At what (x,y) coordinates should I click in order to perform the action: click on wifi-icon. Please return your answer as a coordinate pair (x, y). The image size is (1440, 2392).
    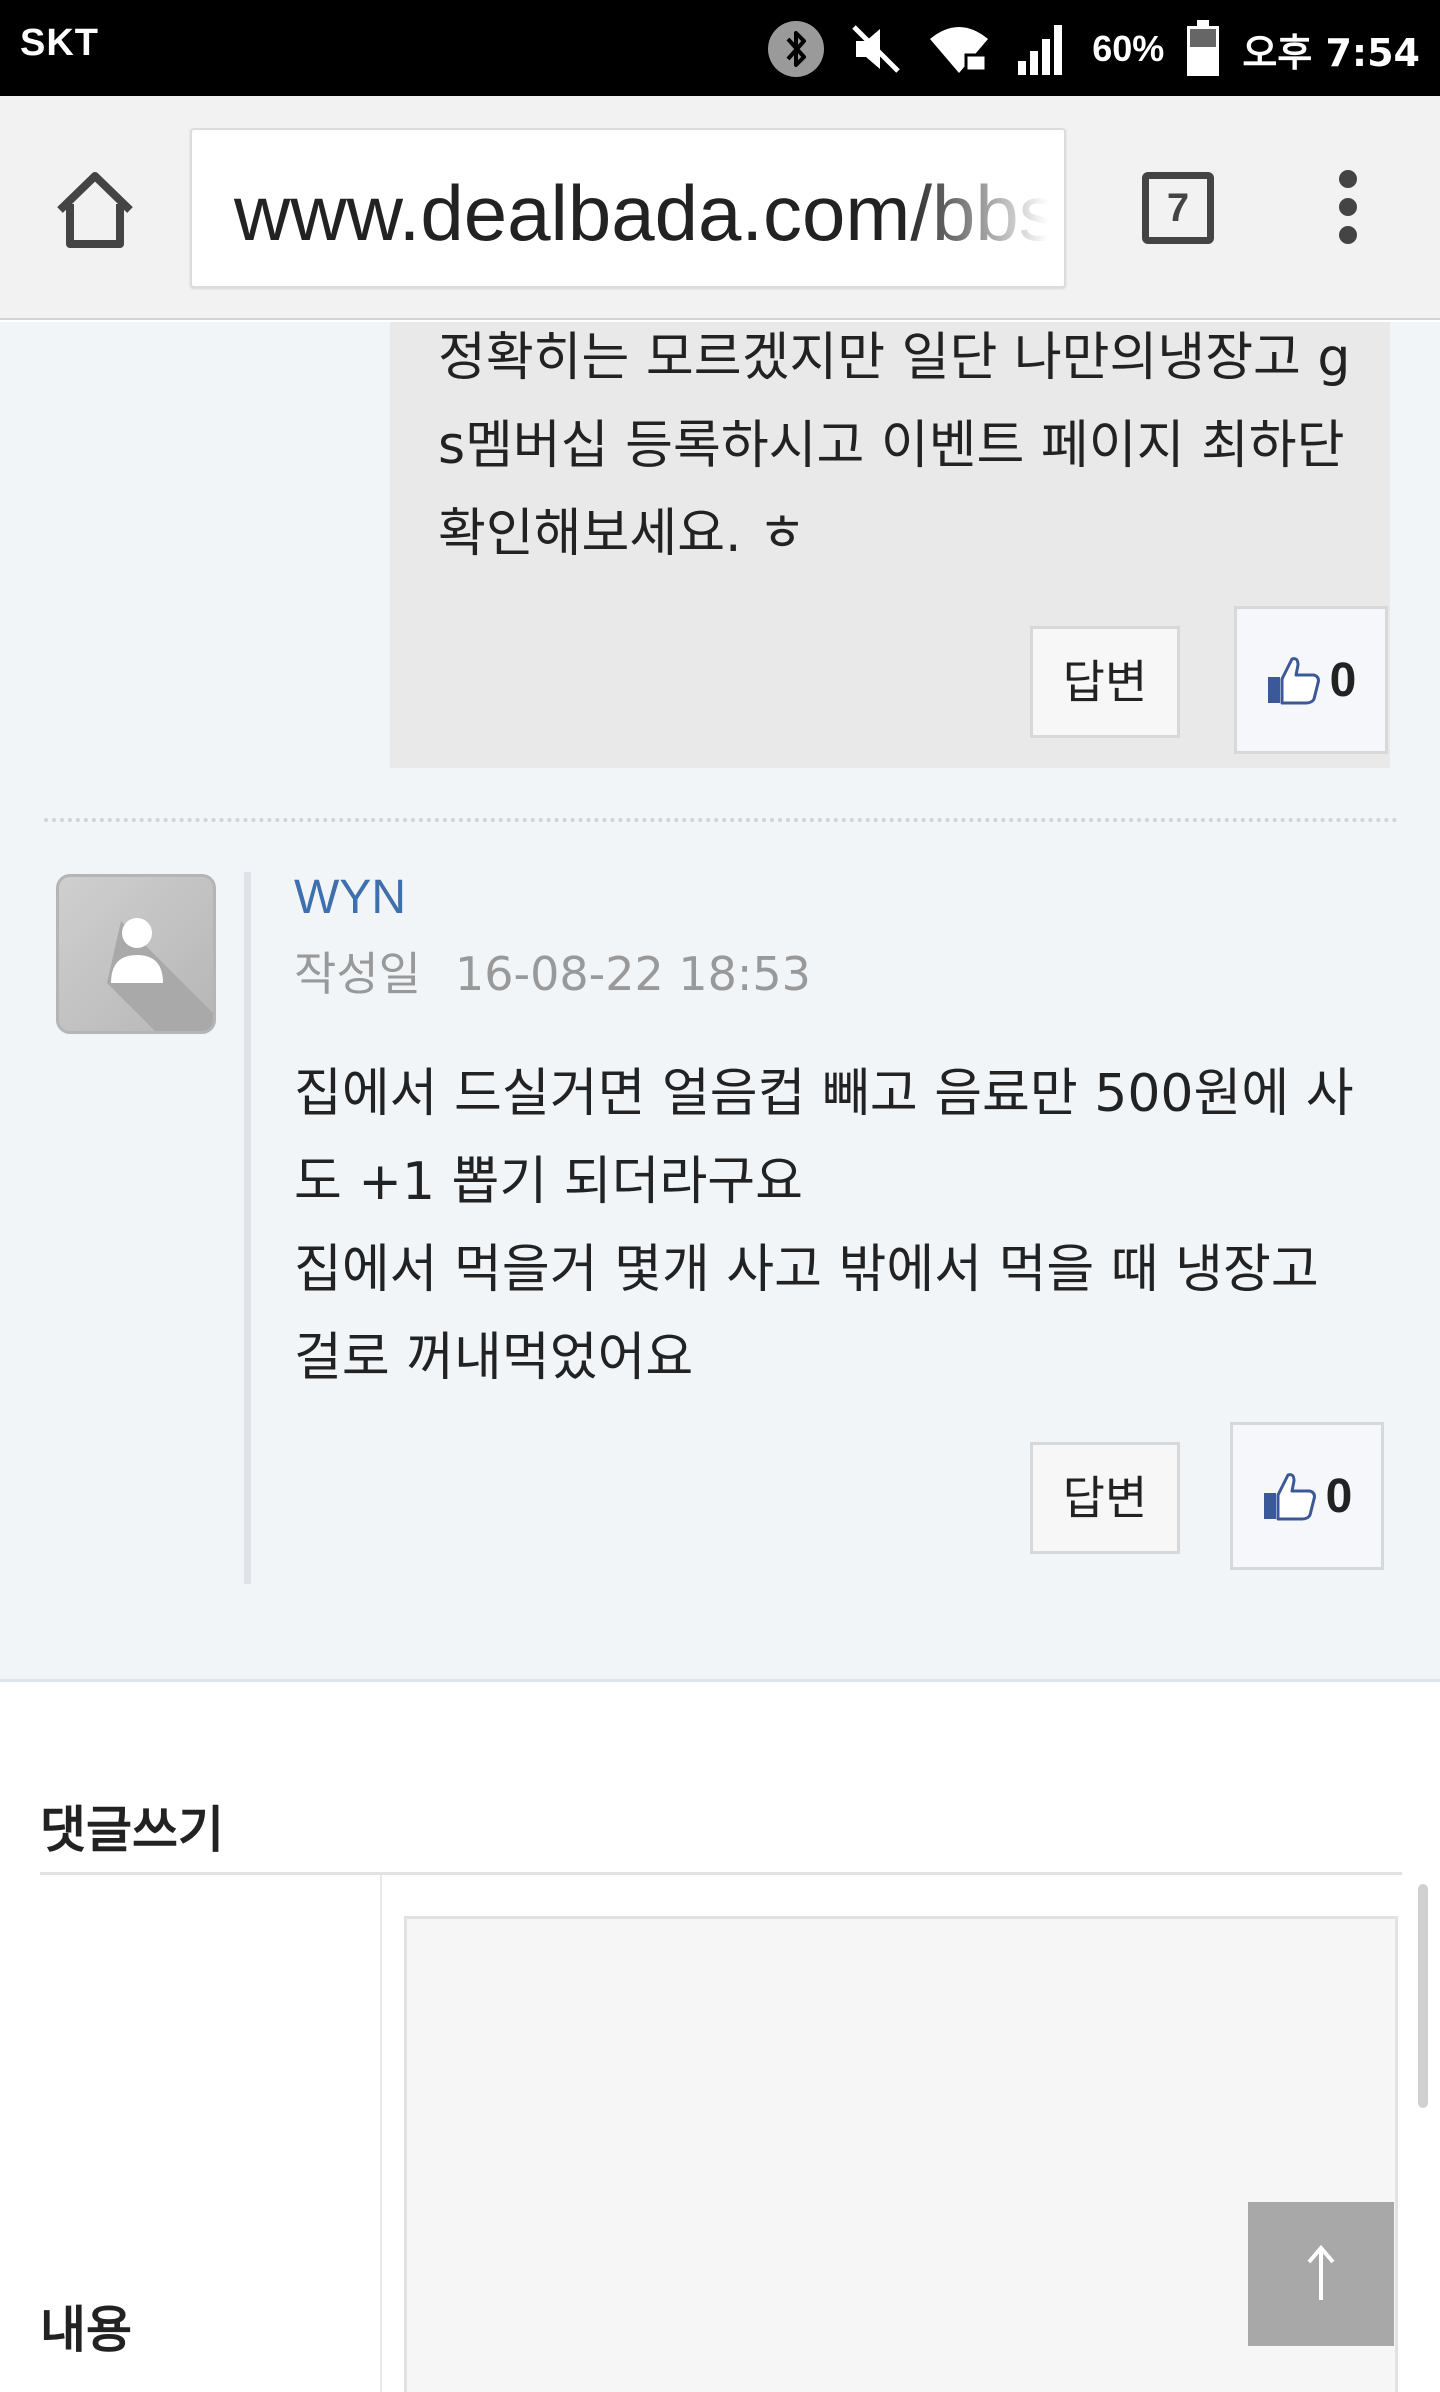
    Looking at the image, I should click on (959, 49).